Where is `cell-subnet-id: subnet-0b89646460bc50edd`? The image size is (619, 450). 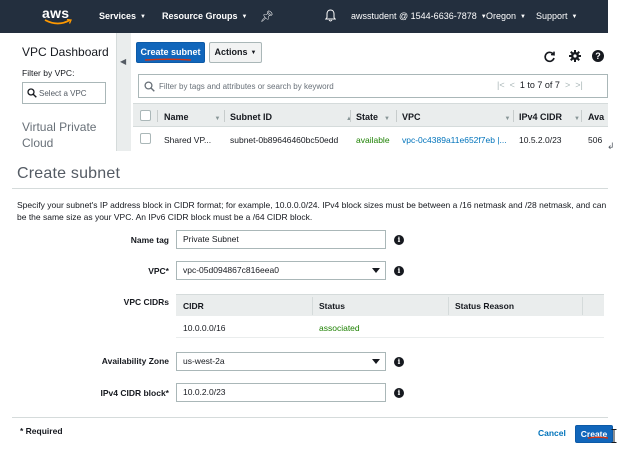 cell-subnet-id: subnet-0b89646460bc50edd is located at coordinates (284, 140).